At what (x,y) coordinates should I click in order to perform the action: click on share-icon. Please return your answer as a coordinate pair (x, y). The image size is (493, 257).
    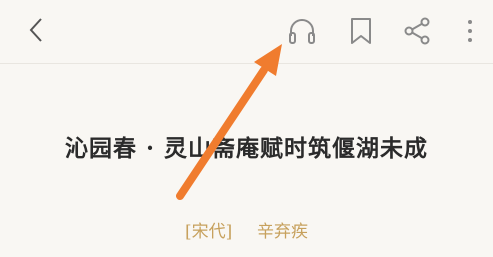
    Looking at the image, I should click on (417, 31).